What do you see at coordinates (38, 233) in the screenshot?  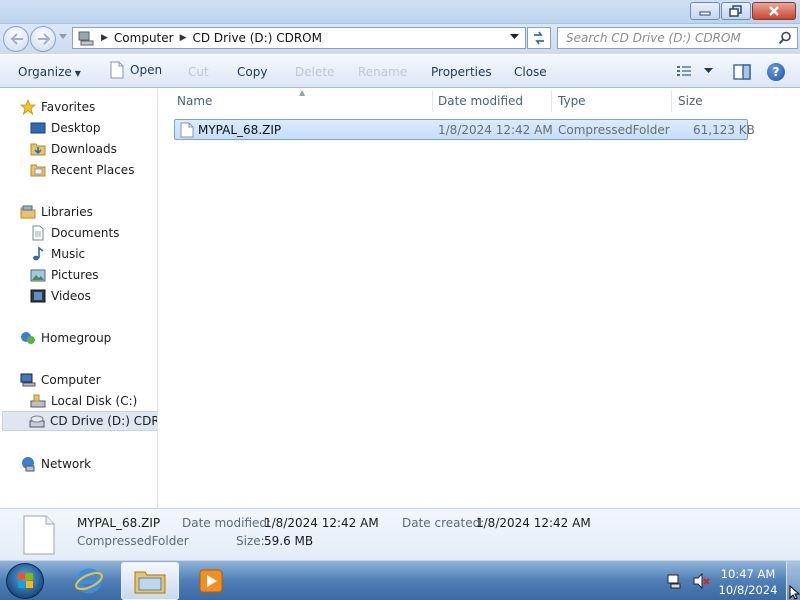 I see `documents-icon` at bounding box center [38, 233].